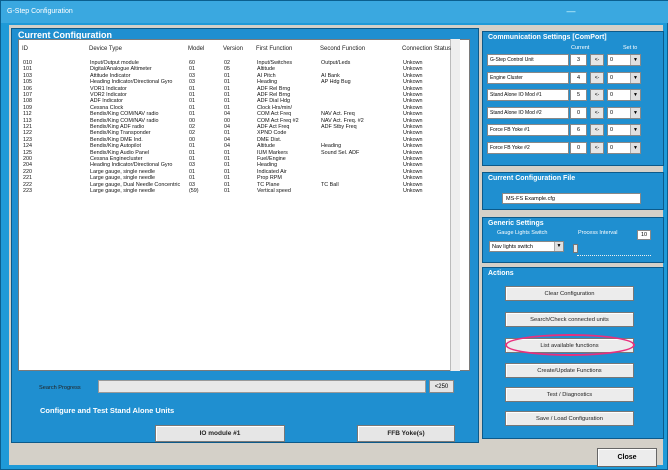 The image size is (668, 470). I want to click on action-button: Create/Update Functions, so click(569, 370).